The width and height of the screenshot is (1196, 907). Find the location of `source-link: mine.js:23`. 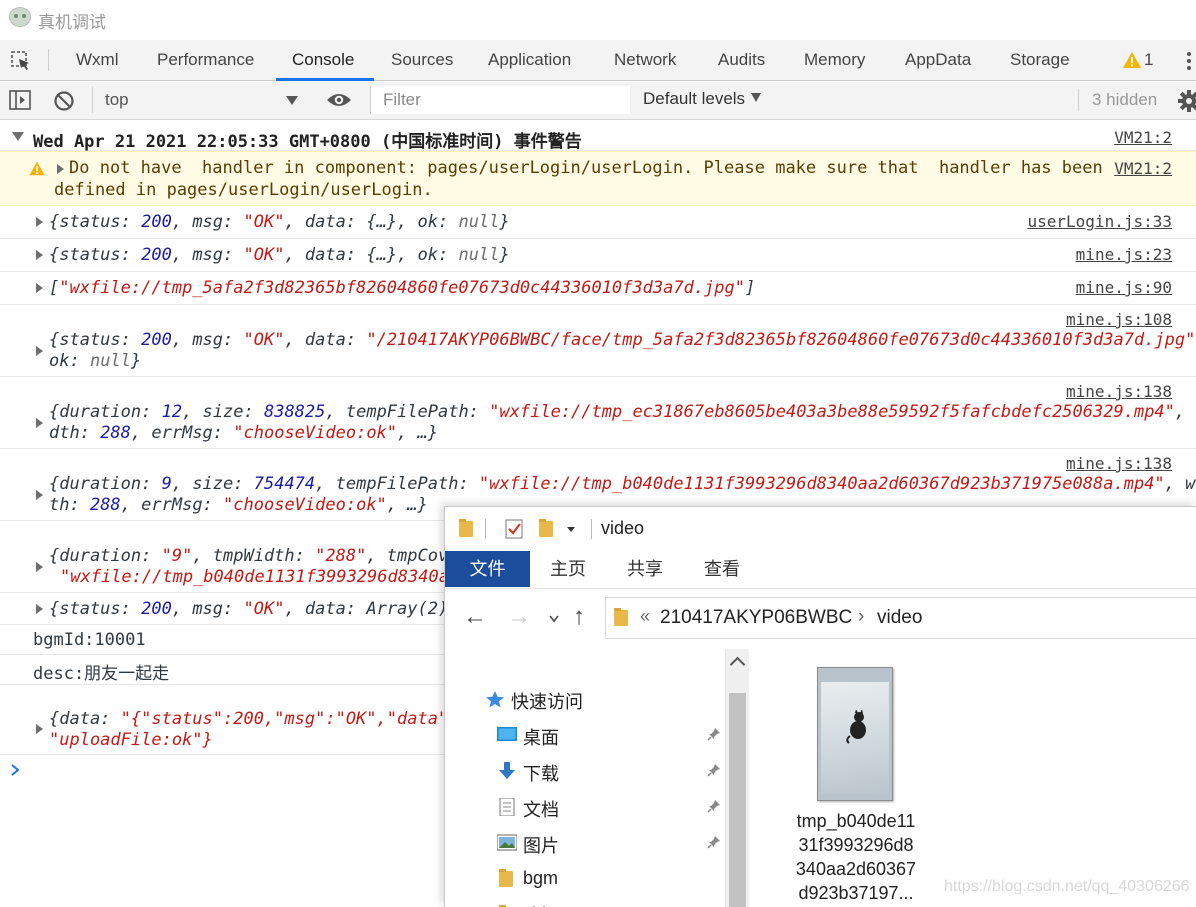

source-link: mine.js:23 is located at coordinates (1124, 254).